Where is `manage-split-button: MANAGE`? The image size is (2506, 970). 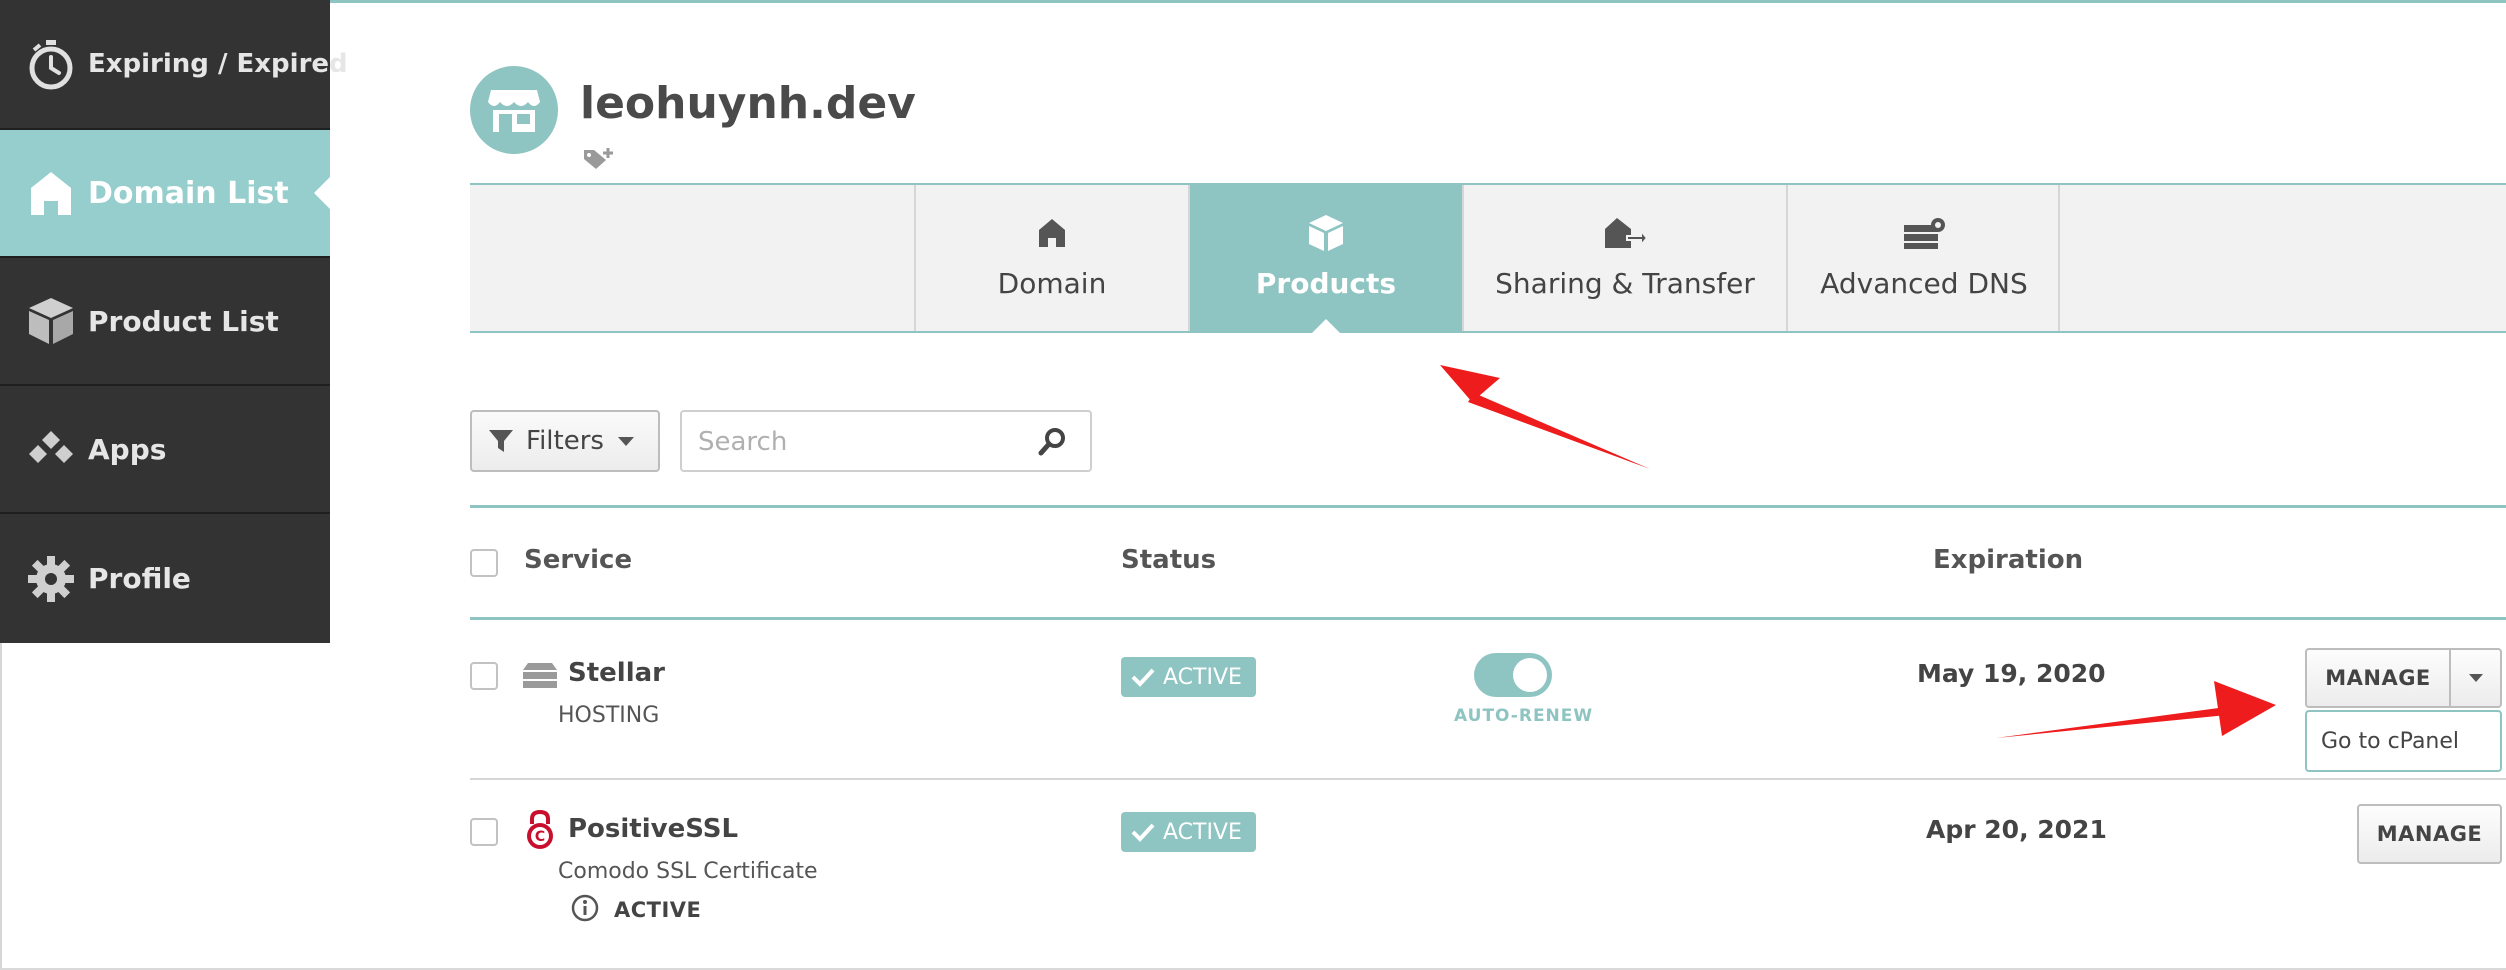
manage-split-button: MANAGE is located at coordinates (2403, 678).